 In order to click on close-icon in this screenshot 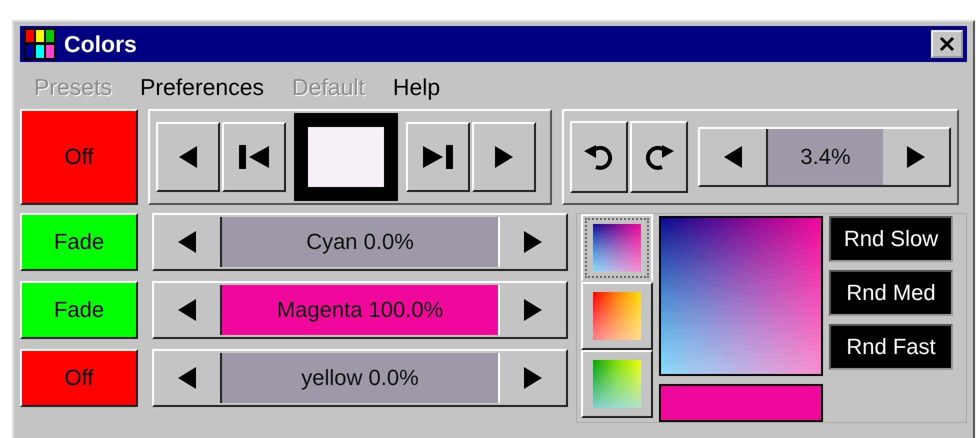, I will do `click(947, 44)`.